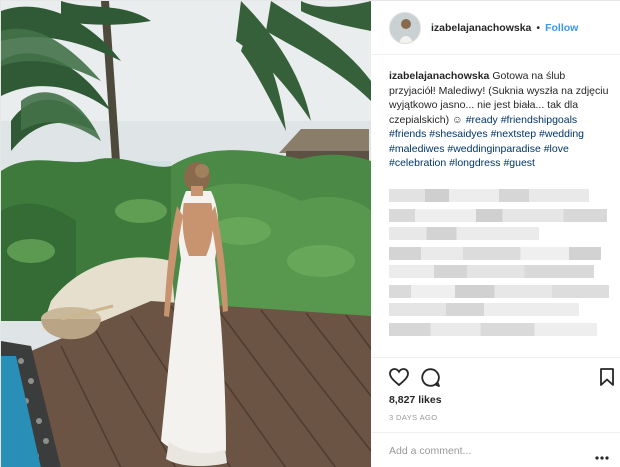  What do you see at coordinates (413, 417) in the screenshot?
I see `post-timestamp: 3 DAYS AGO` at bounding box center [413, 417].